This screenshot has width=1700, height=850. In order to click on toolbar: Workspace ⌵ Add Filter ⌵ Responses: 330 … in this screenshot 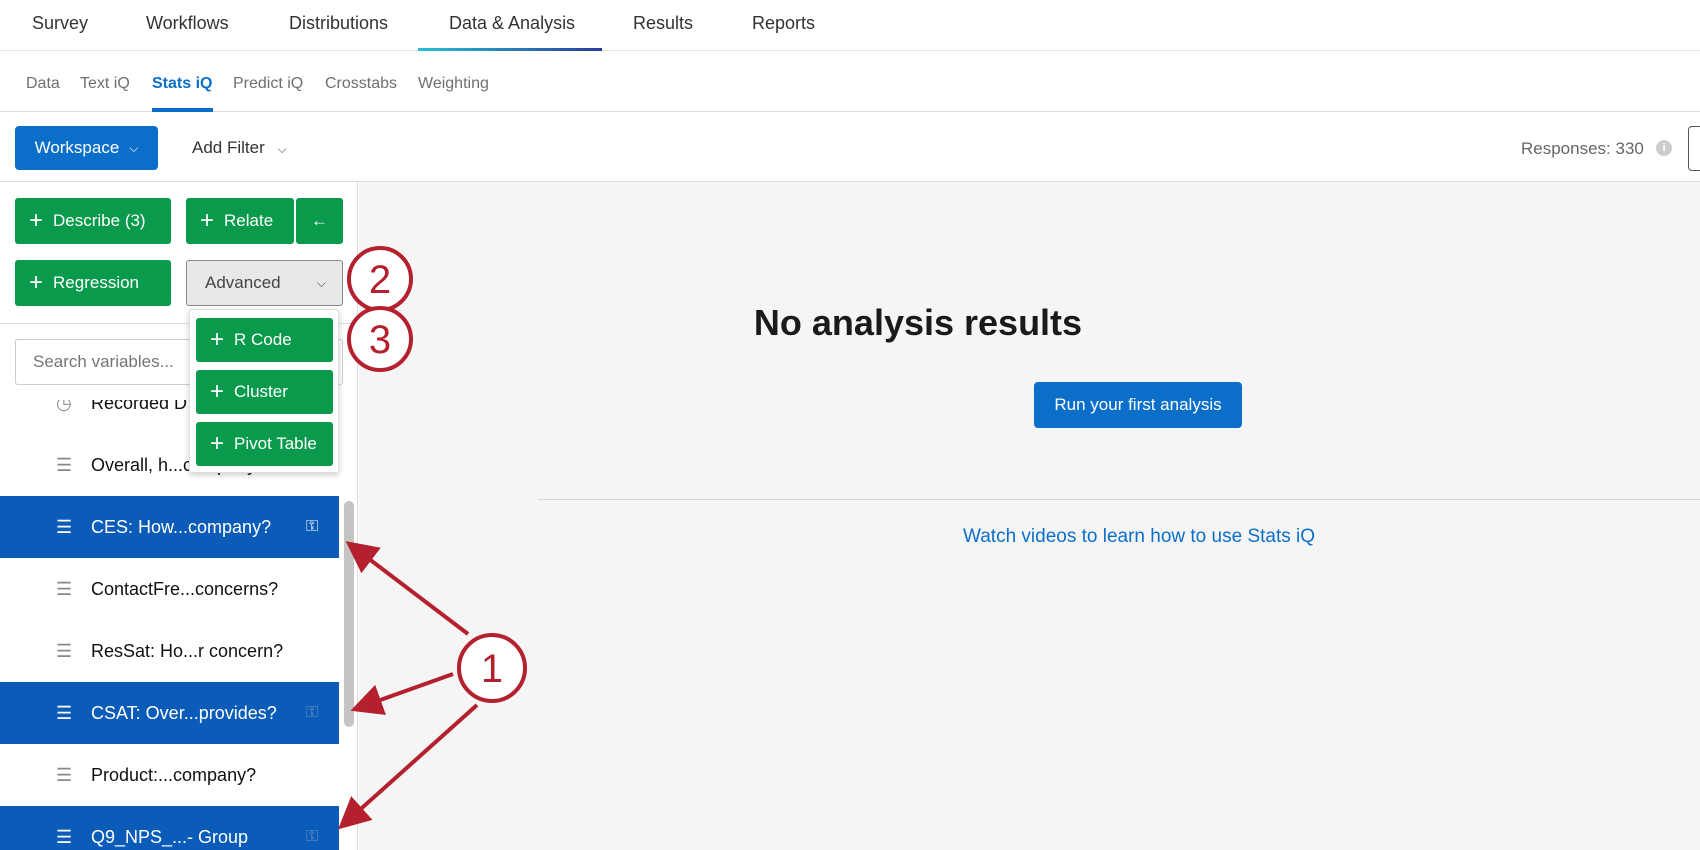, I will do `click(850, 147)`.